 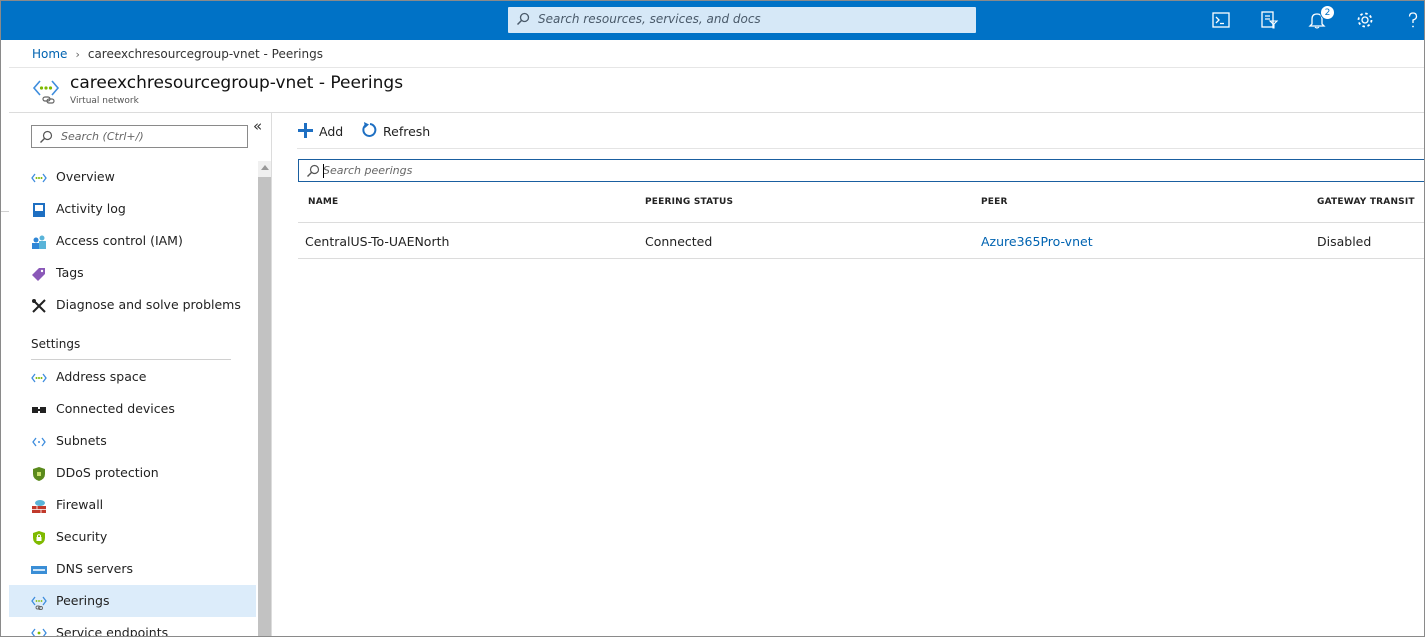 I want to click on refresh-button-label: Refresh, so click(x=407, y=131).